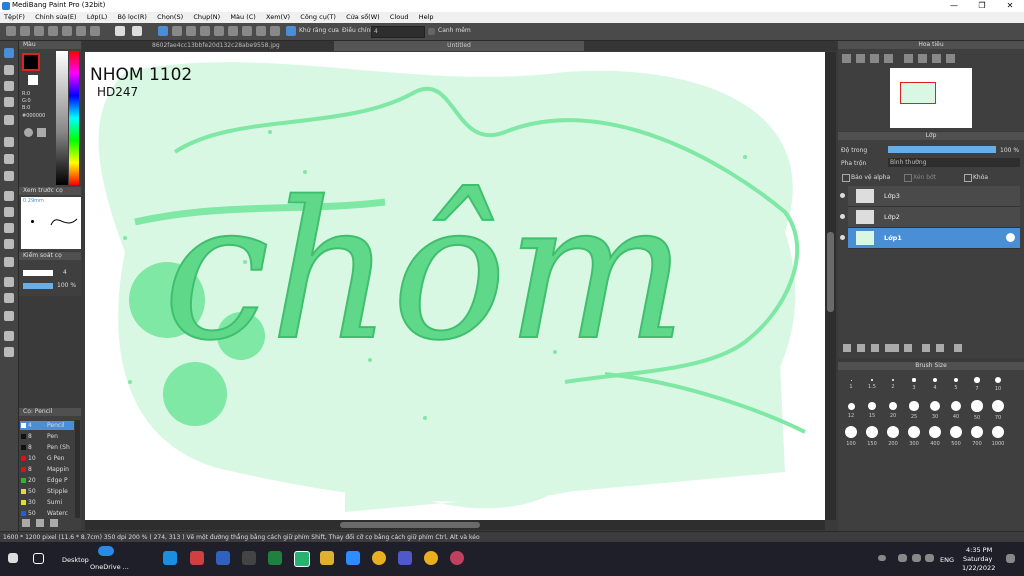  Describe the element at coordinates (1010, 6) in the screenshot. I see `close-button: ✕` at that location.